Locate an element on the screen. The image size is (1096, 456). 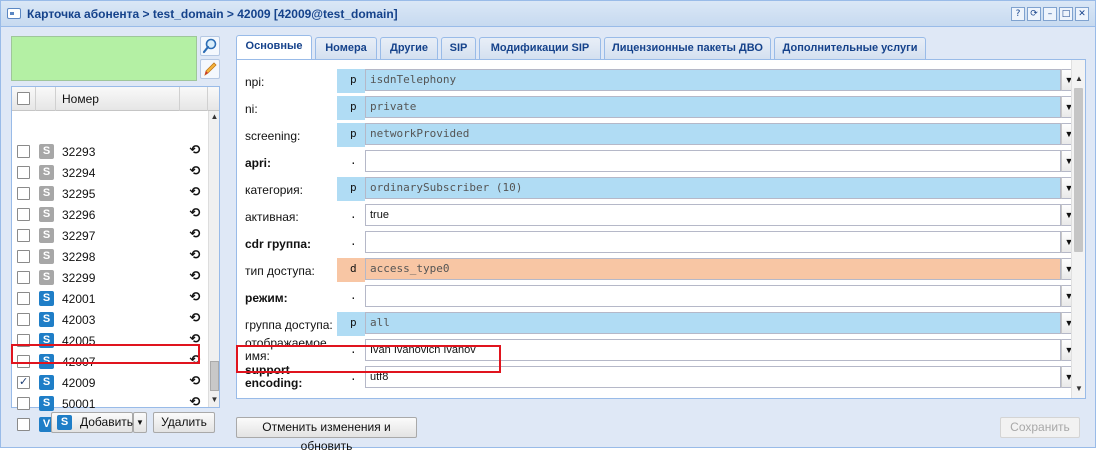
field-value-input: isdnTelephony is located at coordinates (713, 80).